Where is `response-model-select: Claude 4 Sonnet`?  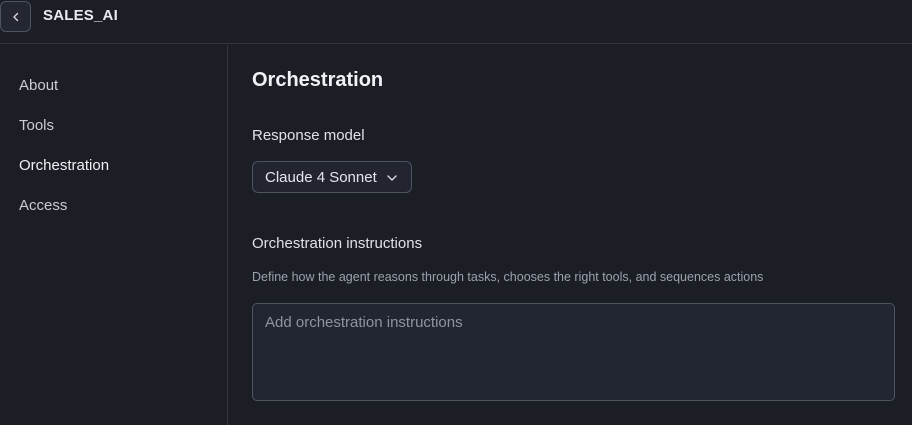
response-model-select: Claude 4 Sonnet is located at coordinates (332, 177).